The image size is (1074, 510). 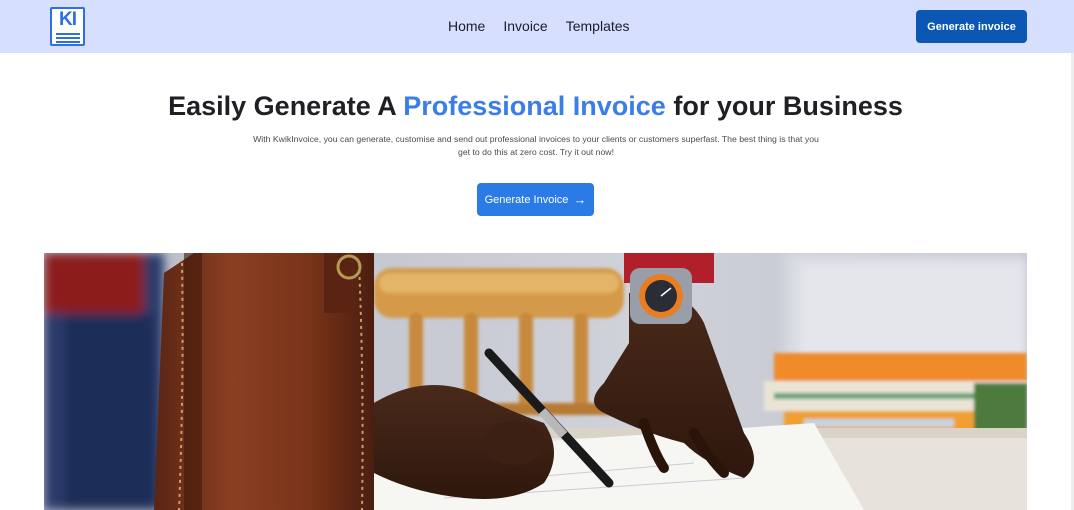 I want to click on hero-title-accent: Professional Invoice, so click(x=534, y=106).